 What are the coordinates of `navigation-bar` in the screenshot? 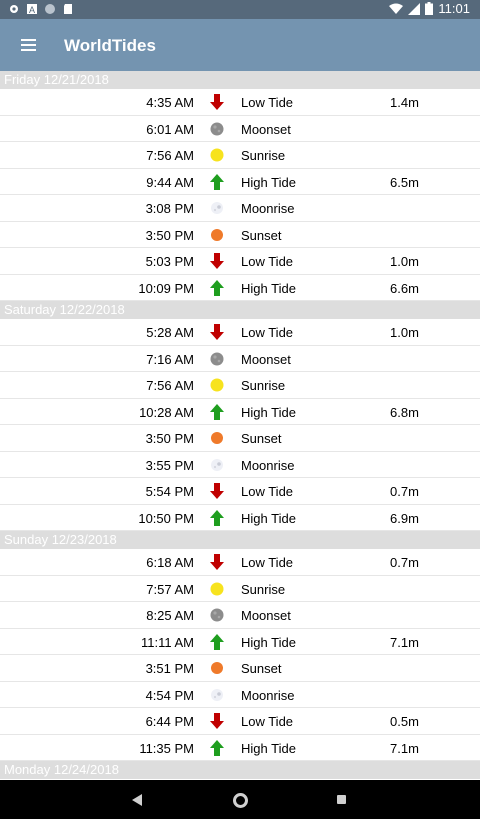 It's located at (240, 799).